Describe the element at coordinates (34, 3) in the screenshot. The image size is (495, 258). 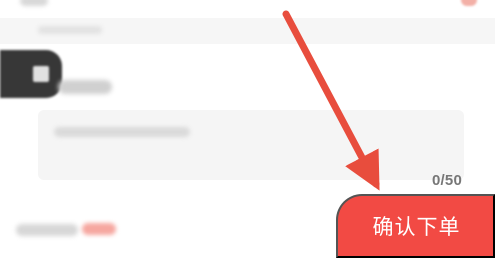
I see `blurred-top-text` at that location.